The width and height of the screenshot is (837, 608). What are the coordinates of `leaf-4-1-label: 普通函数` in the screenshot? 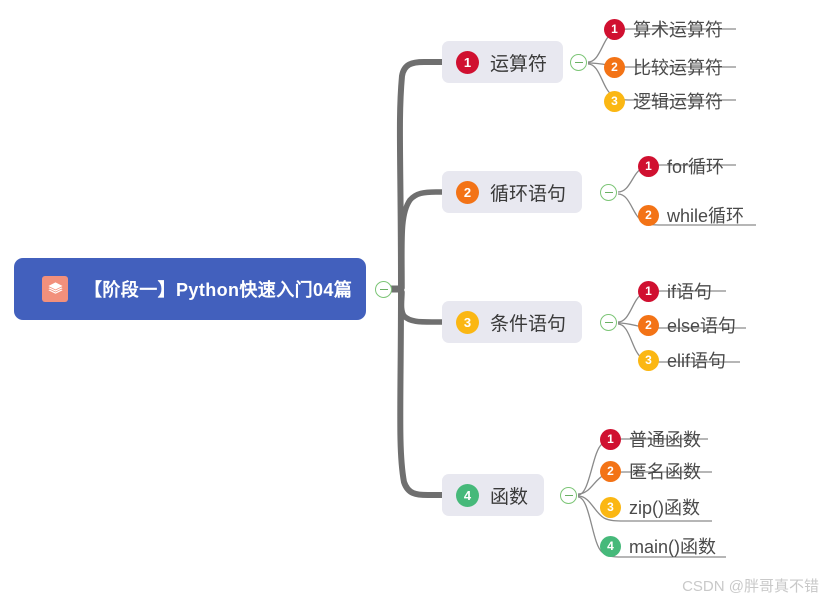 It's located at (665, 440).